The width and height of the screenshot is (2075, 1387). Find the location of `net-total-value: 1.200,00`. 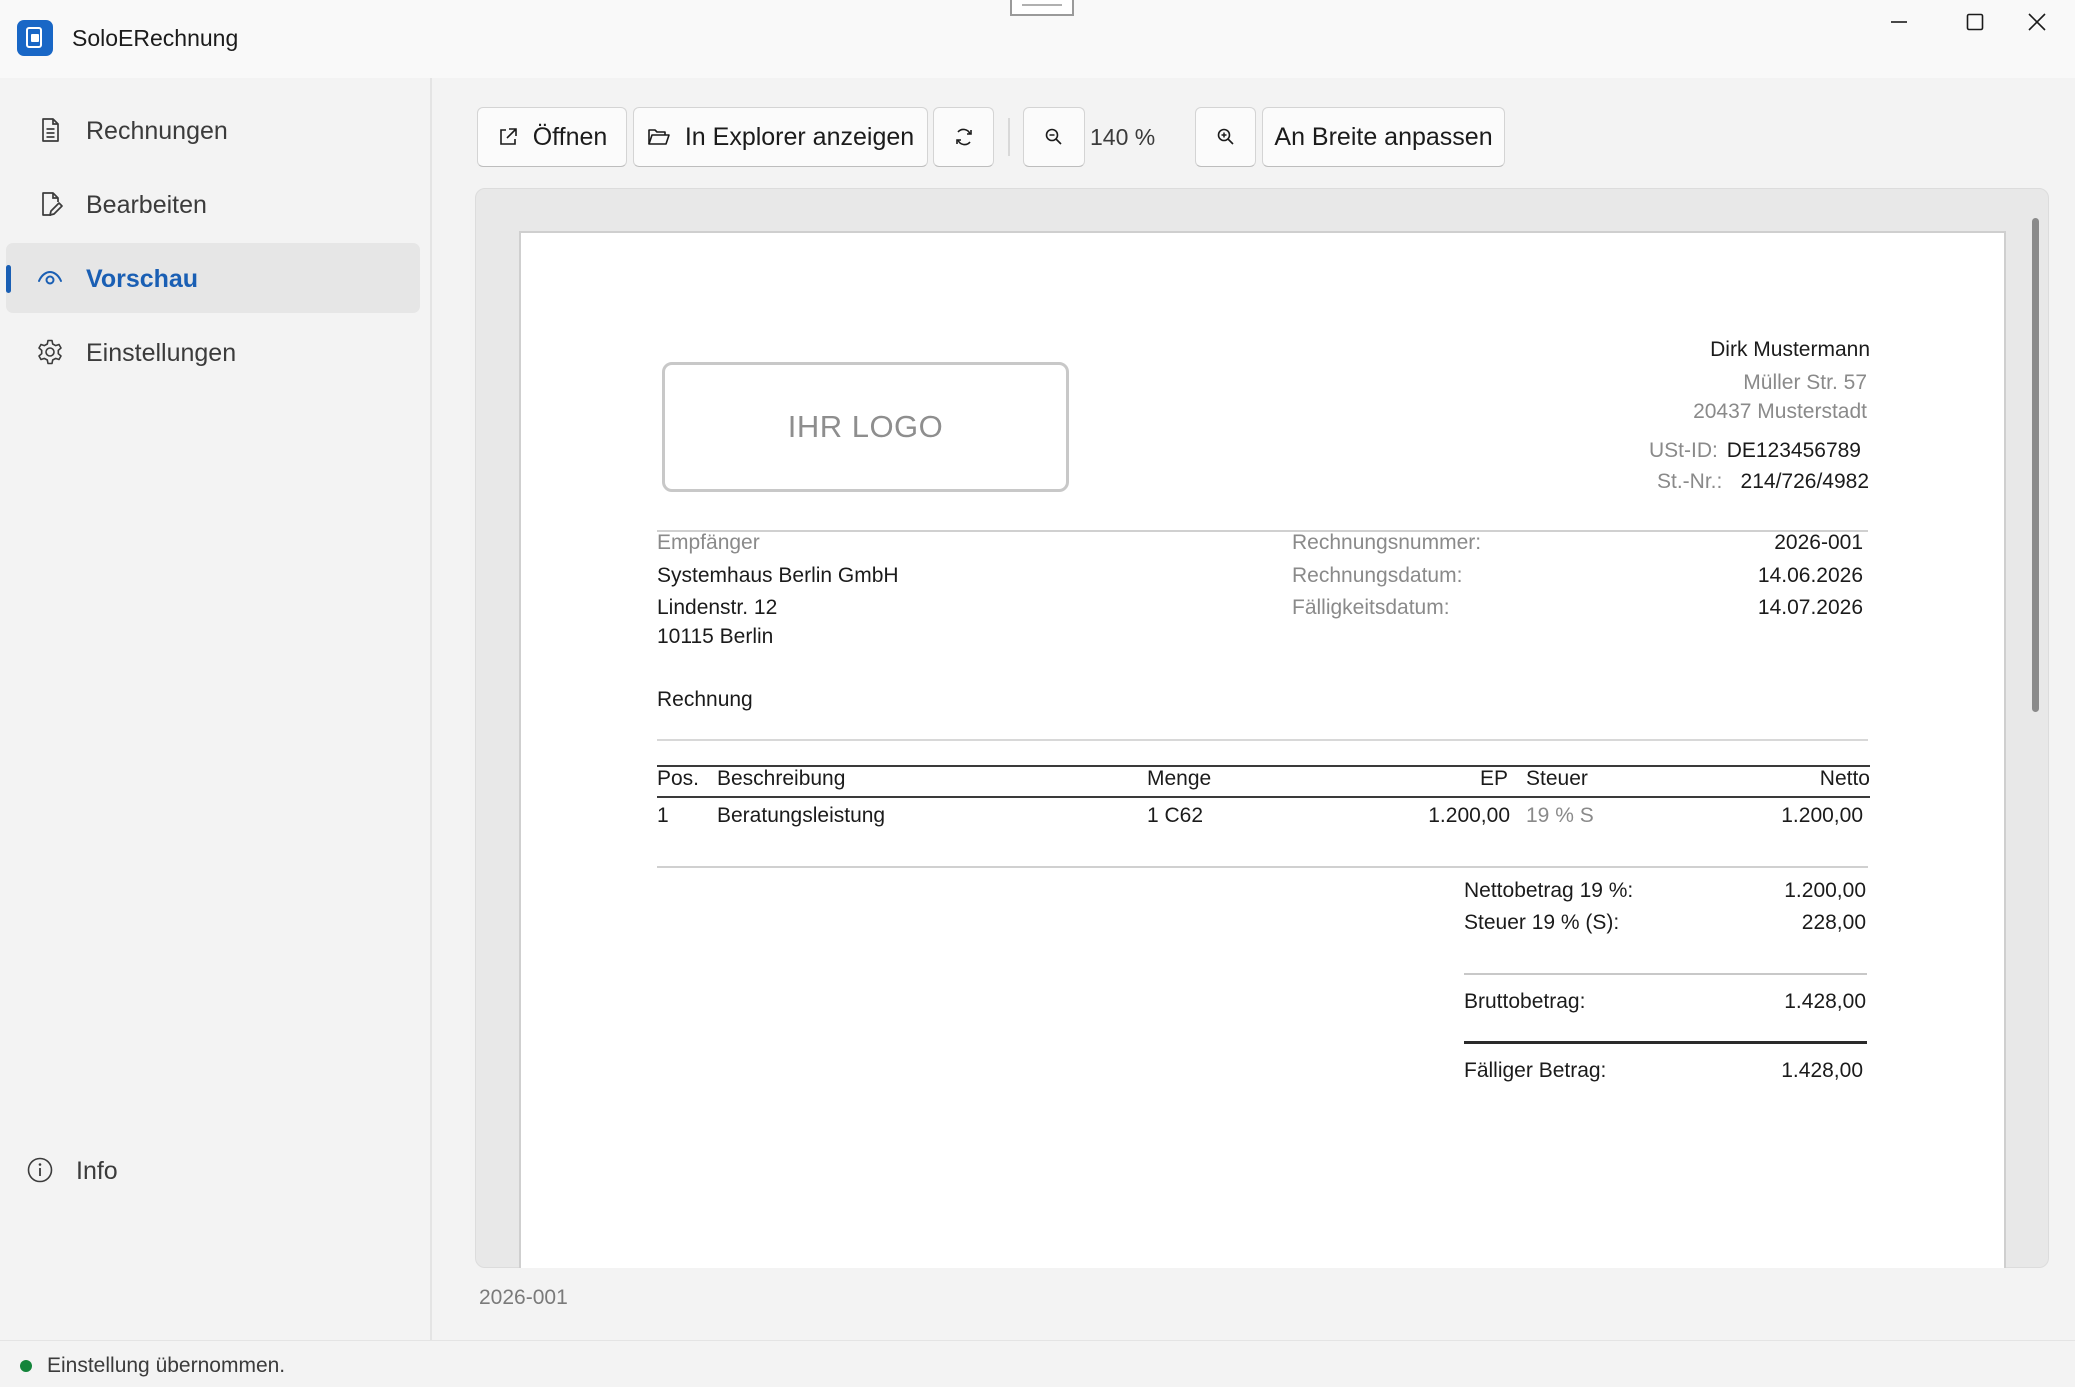

net-total-value: 1.200,00 is located at coordinates (1825, 890).